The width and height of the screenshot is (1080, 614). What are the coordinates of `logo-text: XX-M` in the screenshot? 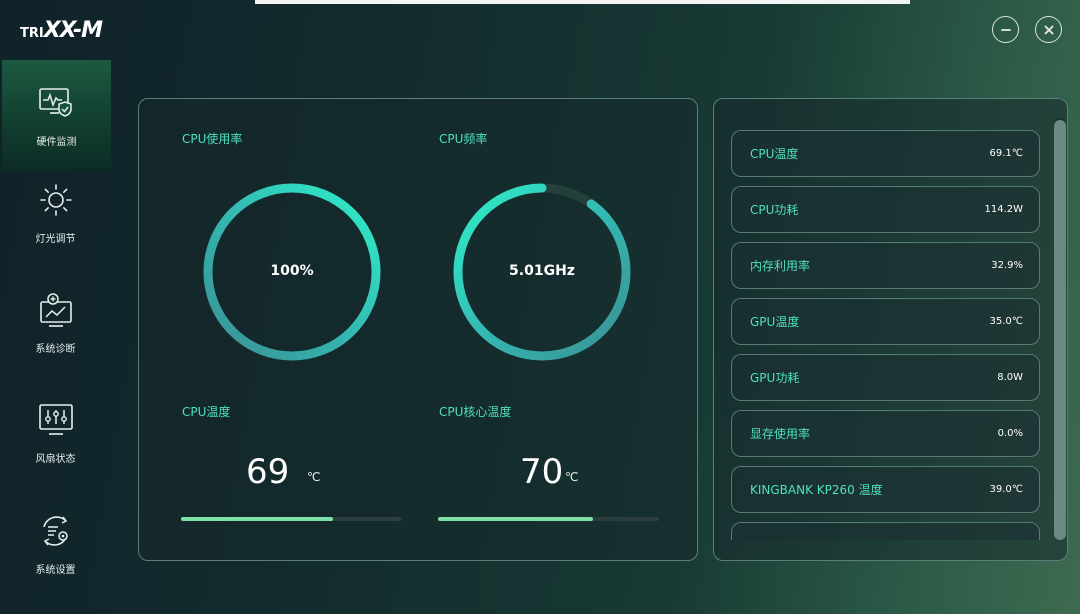 It's located at (73, 30).